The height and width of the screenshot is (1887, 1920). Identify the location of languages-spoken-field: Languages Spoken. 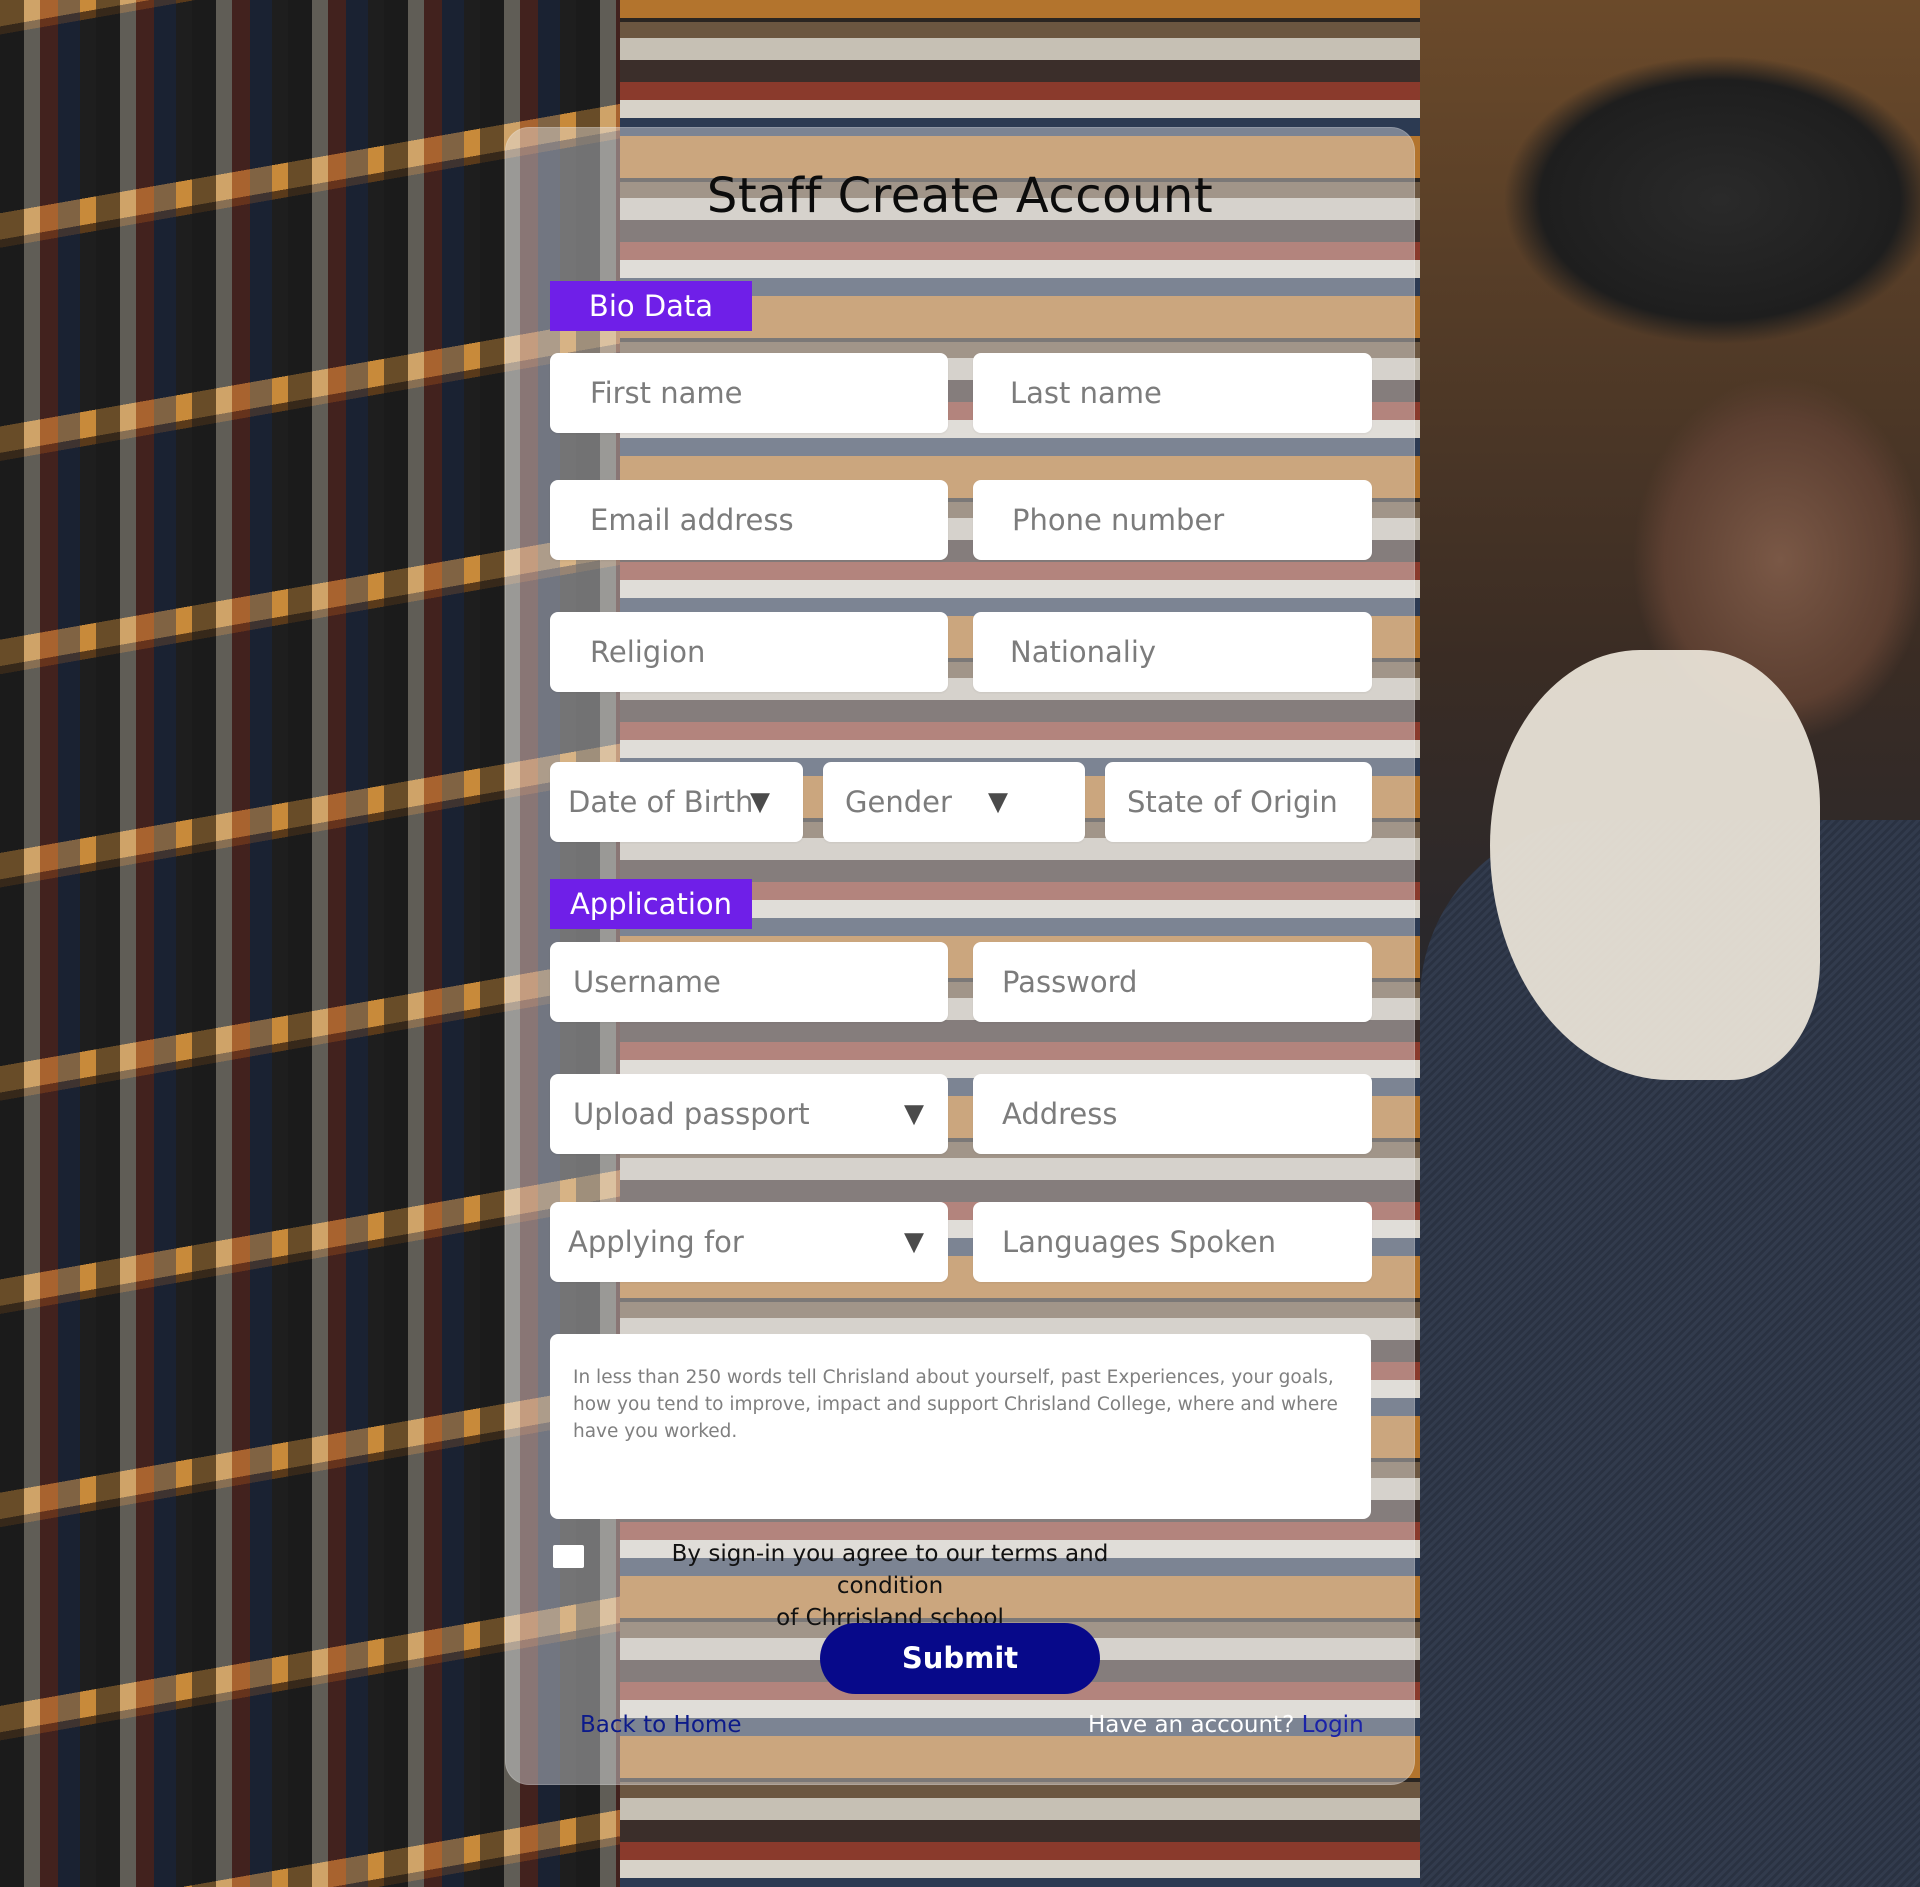
(1172, 1242).